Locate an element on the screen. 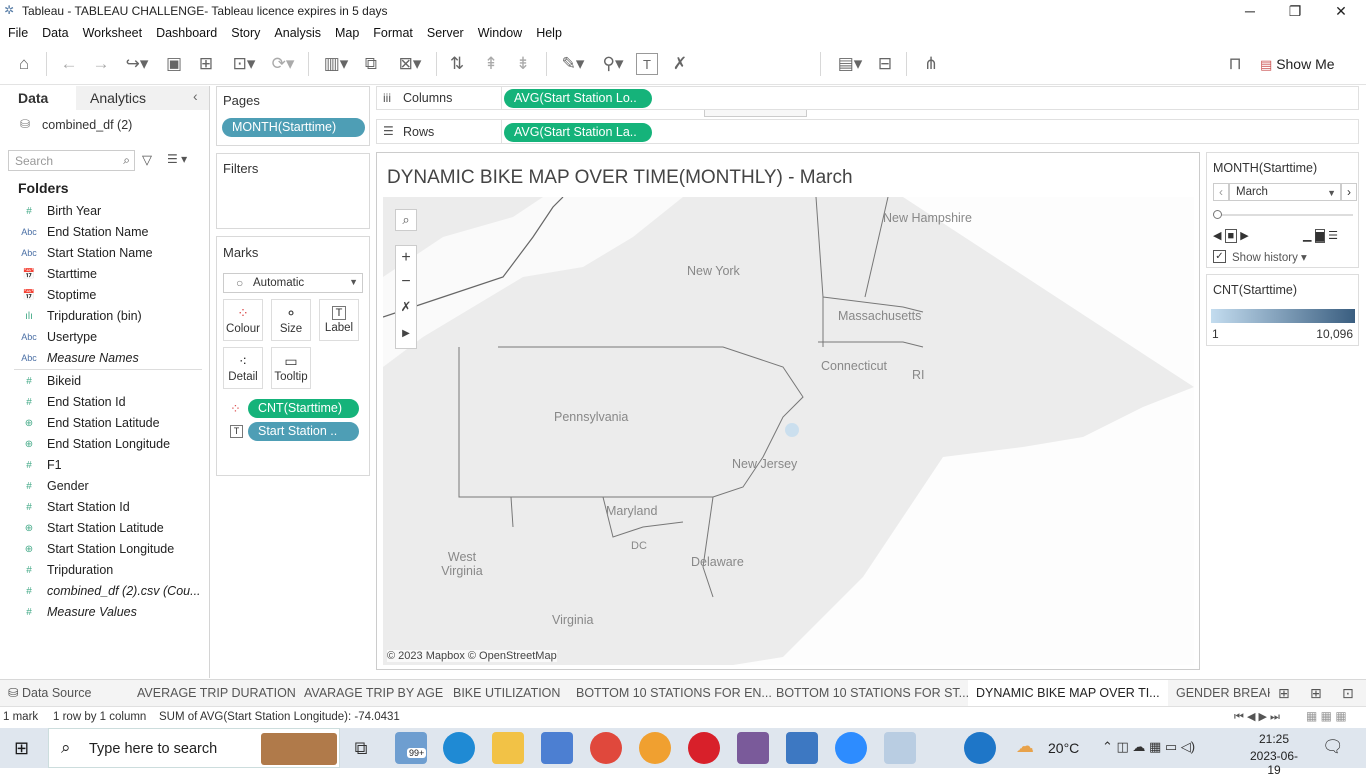 The width and height of the screenshot is (1366, 777). maximize-button: ❐ is located at coordinates (1295, 11).